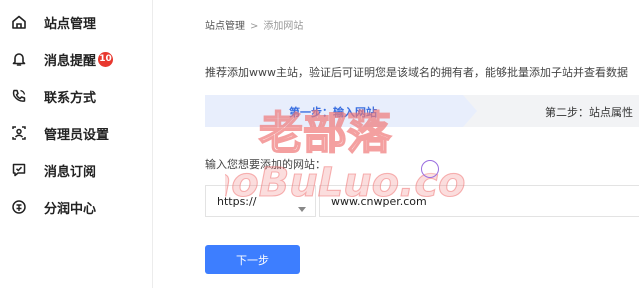 The width and height of the screenshot is (639, 288). I want to click on home-icon, so click(19, 22).